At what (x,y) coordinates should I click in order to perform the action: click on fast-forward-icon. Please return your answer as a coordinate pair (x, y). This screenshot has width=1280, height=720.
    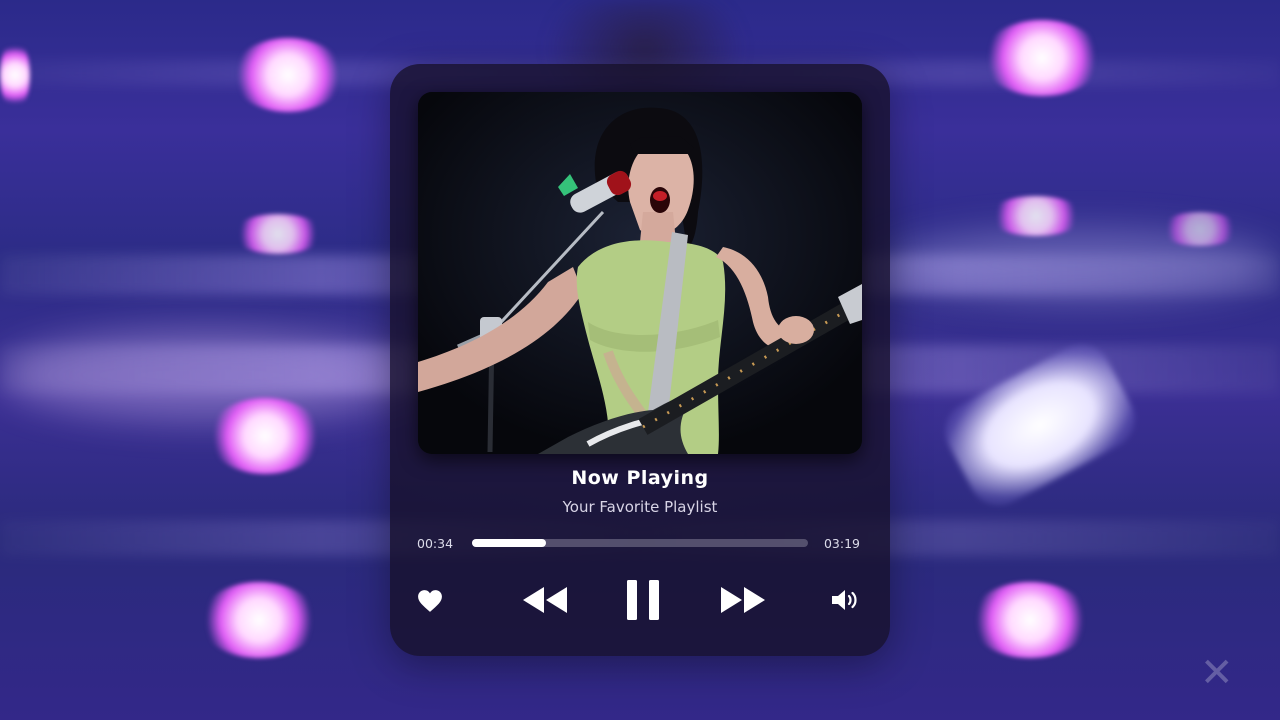
    Looking at the image, I should click on (743, 600).